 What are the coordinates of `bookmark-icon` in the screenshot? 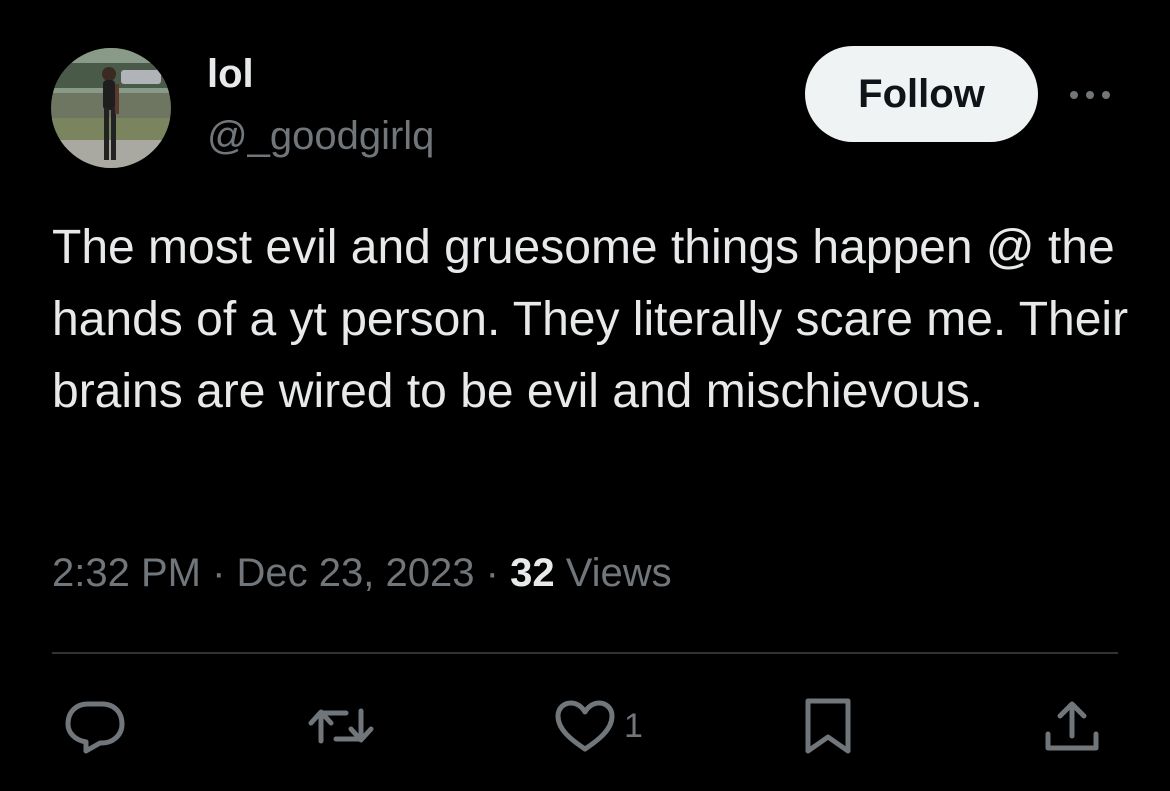 It's located at (828, 726).